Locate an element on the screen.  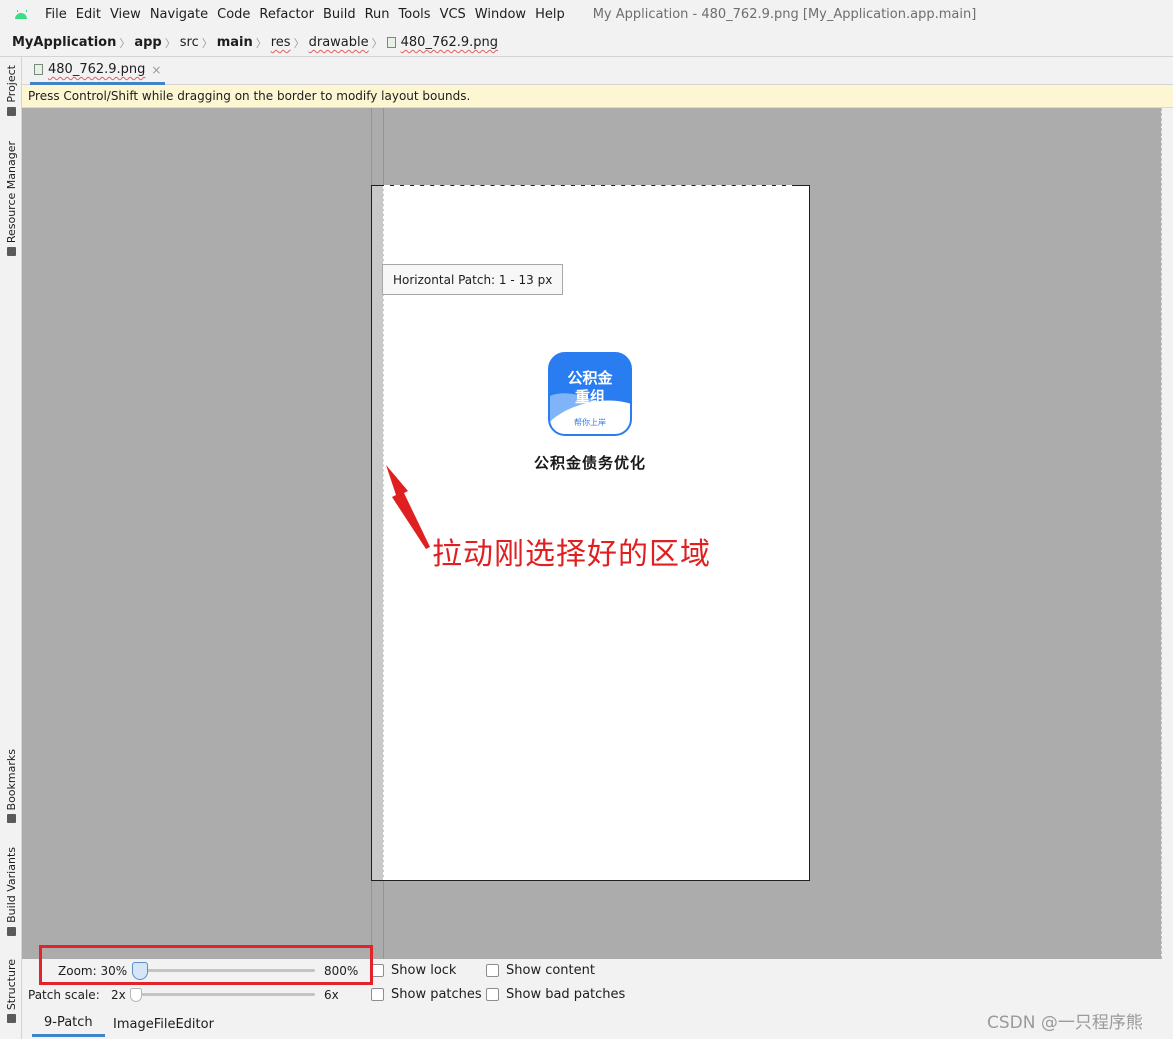
menu-edit: Edit is located at coordinates (88, 14).